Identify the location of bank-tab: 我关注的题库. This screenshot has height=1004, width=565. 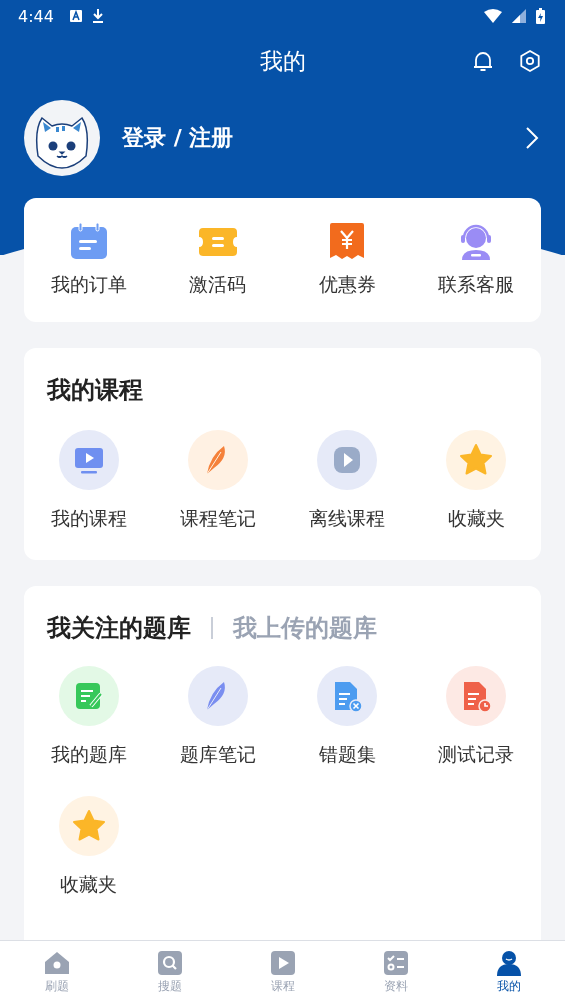
(119, 628).